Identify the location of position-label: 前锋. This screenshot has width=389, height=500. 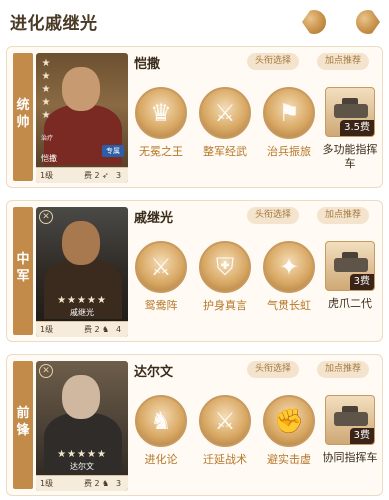
(23, 422).